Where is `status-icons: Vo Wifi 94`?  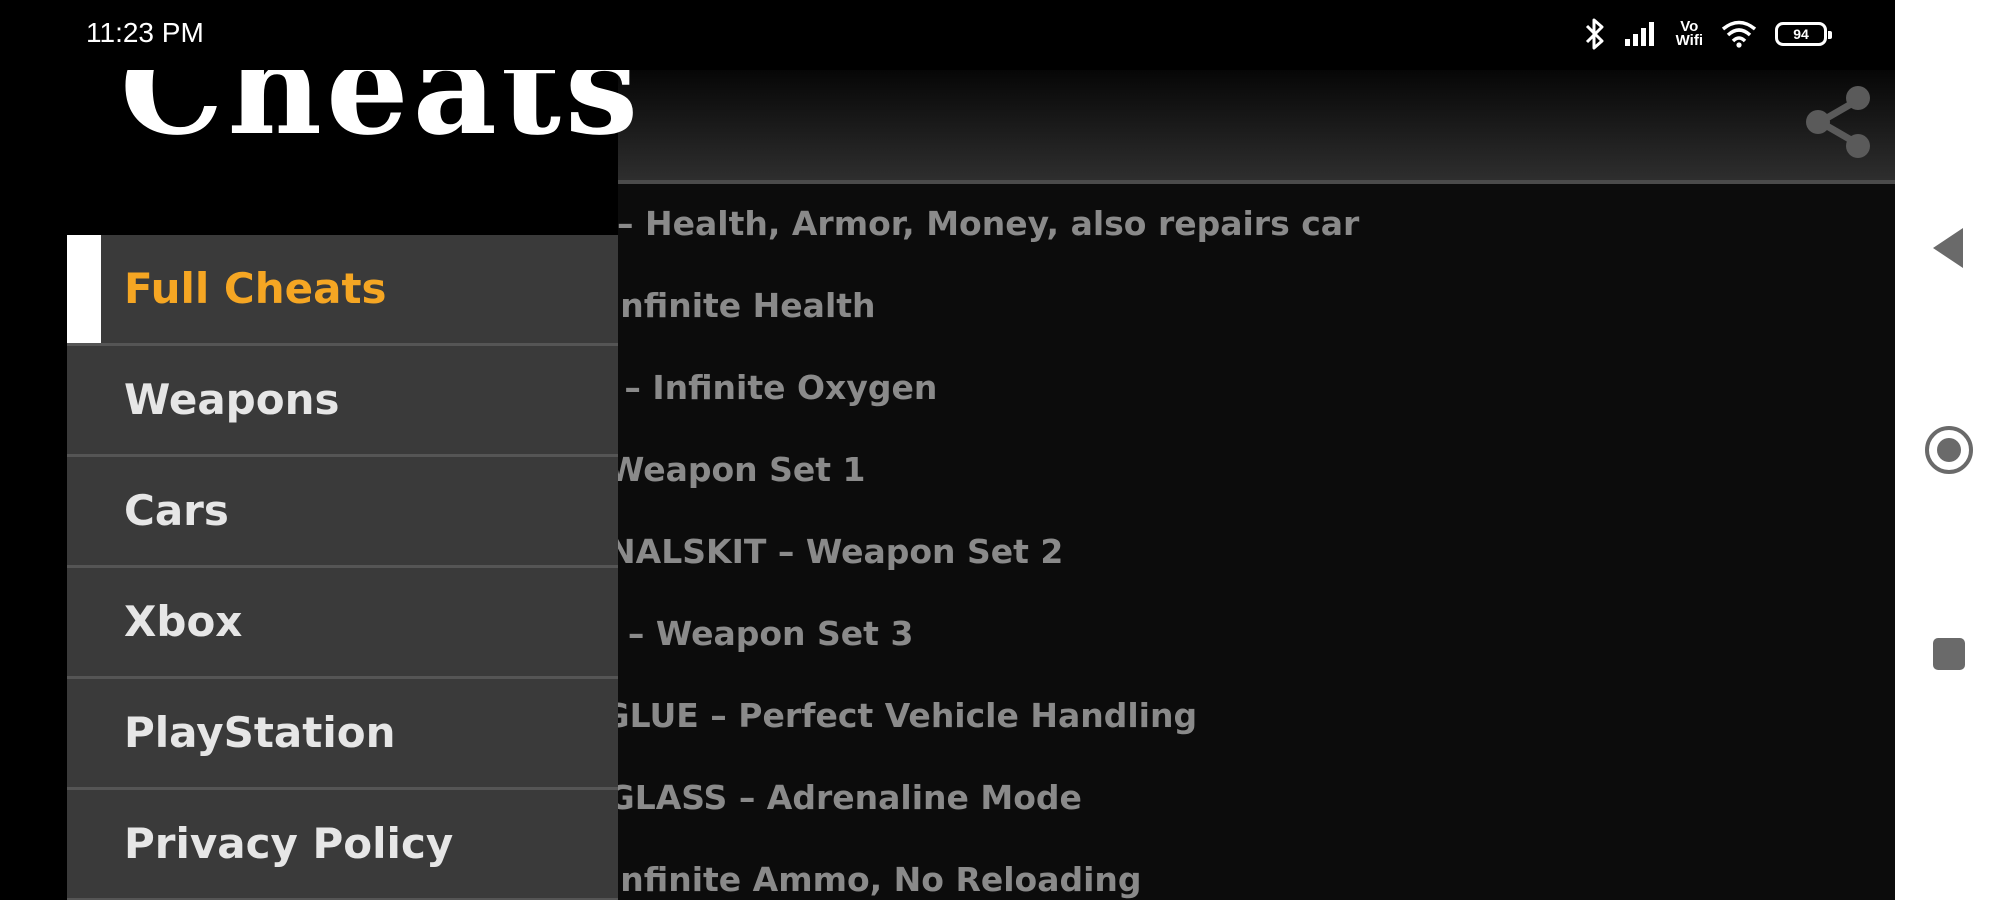 status-icons: Vo Wifi 94 is located at coordinates (1708, 34).